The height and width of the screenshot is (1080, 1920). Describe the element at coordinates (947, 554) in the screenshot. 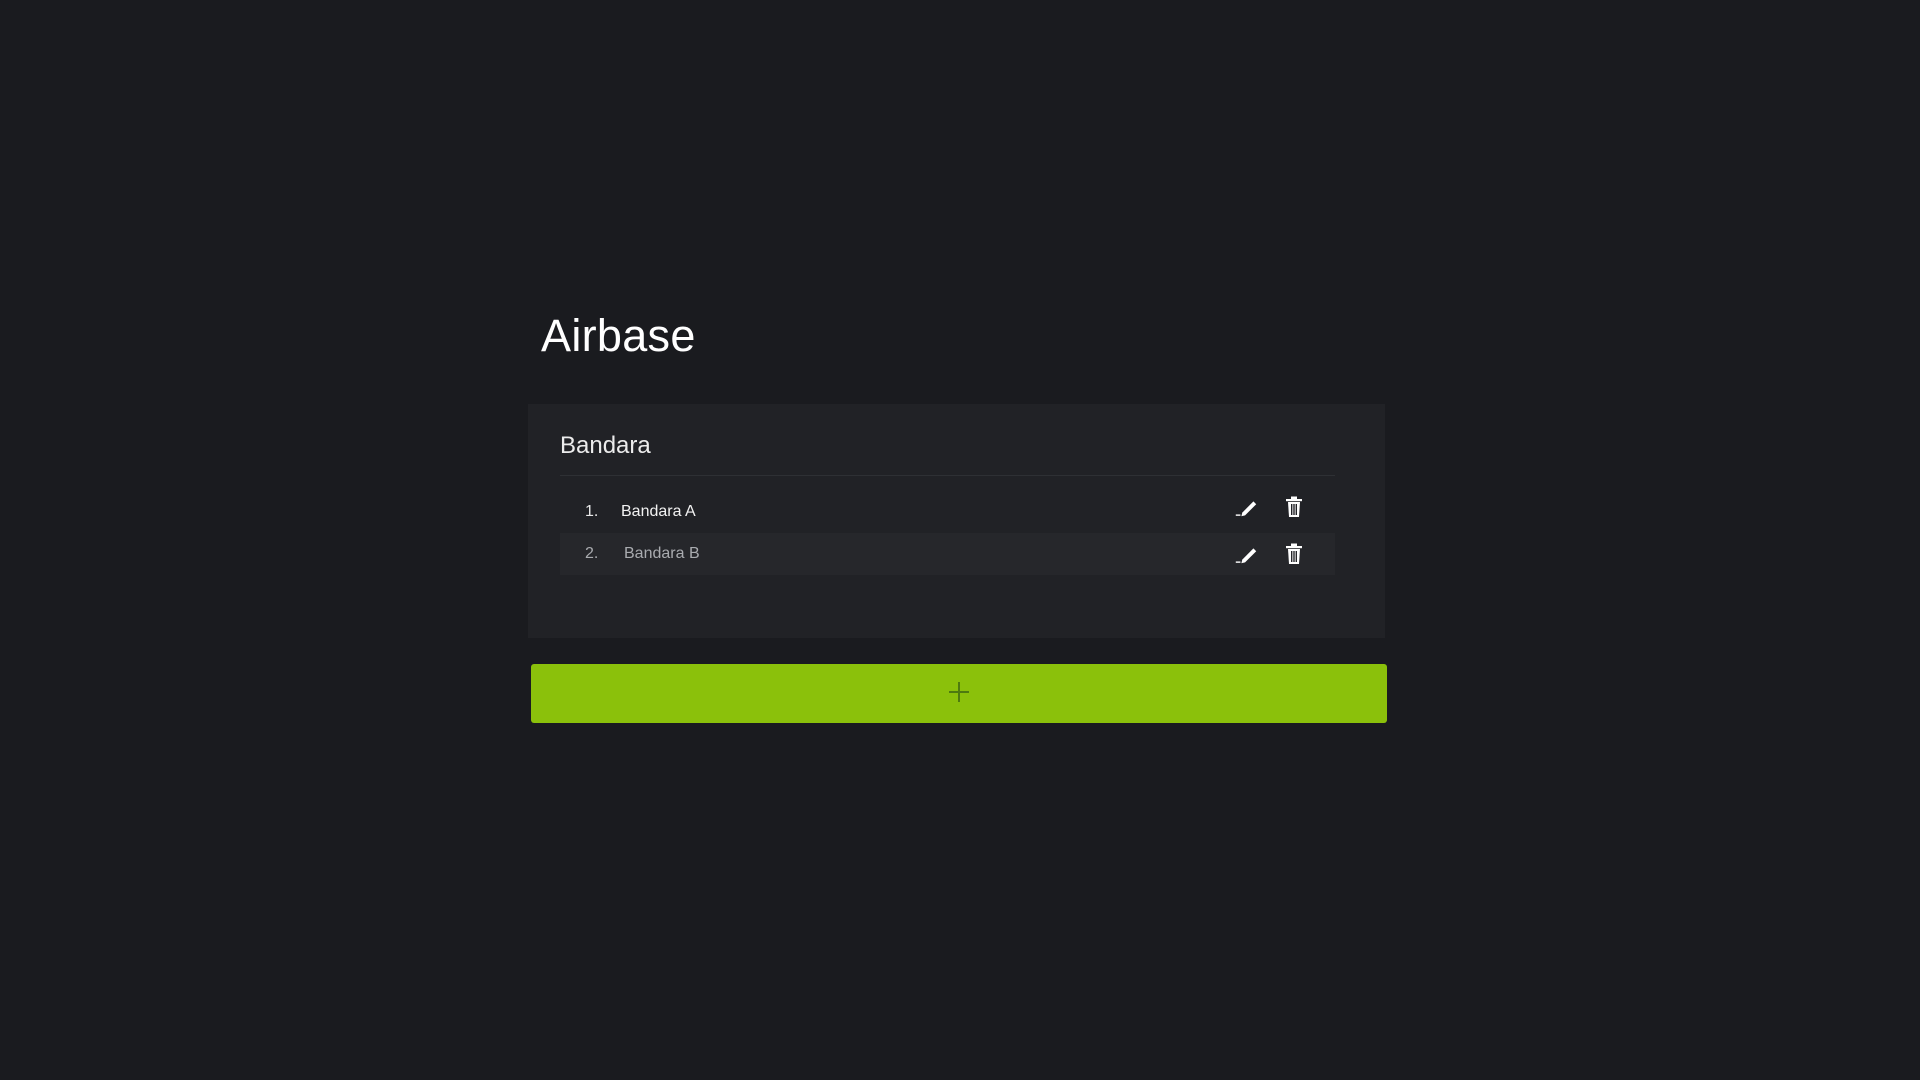

I see `list-item: 2. Bandara B` at that location.